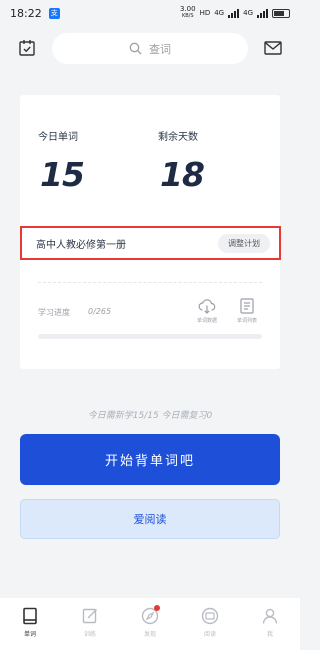  I want to click on search-input: 查词, so click(150, 48).